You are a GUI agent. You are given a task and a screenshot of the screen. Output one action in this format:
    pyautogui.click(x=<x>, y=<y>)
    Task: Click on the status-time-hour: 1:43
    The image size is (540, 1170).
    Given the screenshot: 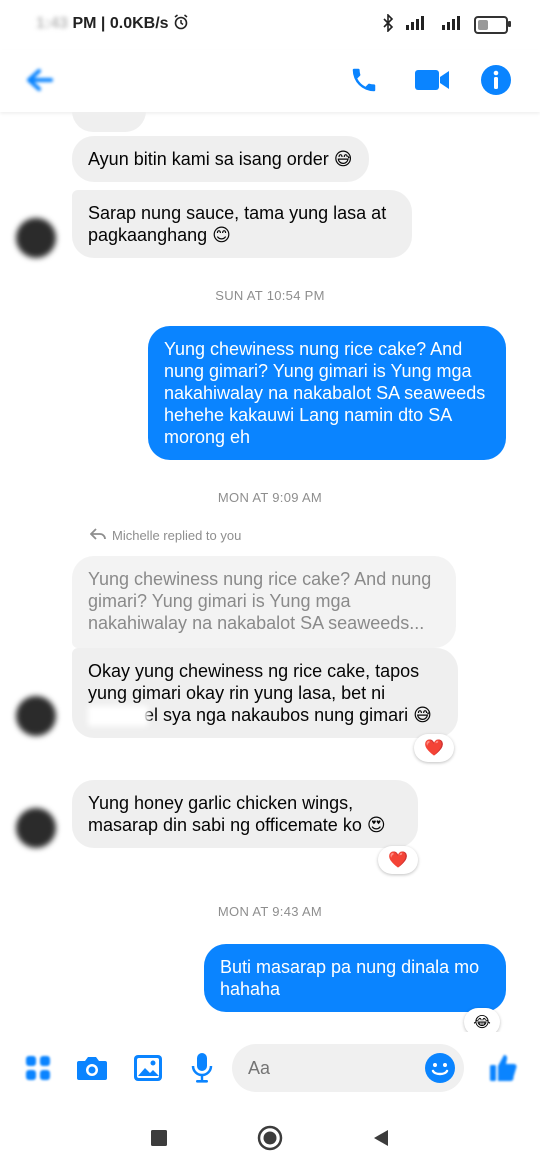 What is the action you would take?
    pyautogui.click(x=52, y=23)
    